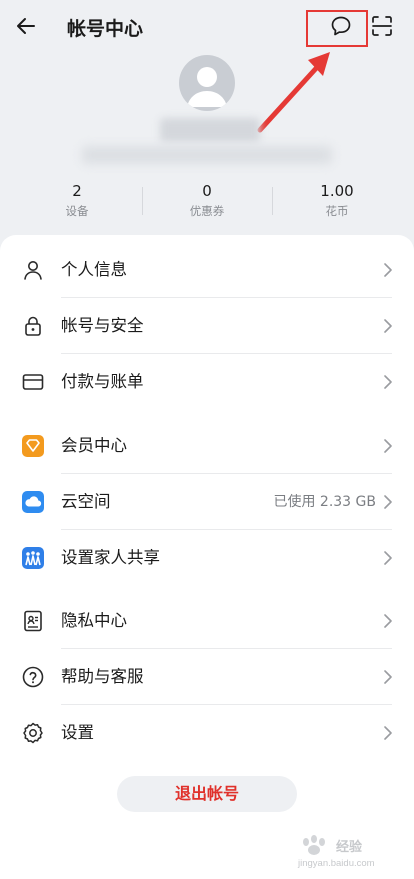 This screenshot has width=414, height=879. I want to click on stat-coins: 1.00 花币, so click(337, 200).